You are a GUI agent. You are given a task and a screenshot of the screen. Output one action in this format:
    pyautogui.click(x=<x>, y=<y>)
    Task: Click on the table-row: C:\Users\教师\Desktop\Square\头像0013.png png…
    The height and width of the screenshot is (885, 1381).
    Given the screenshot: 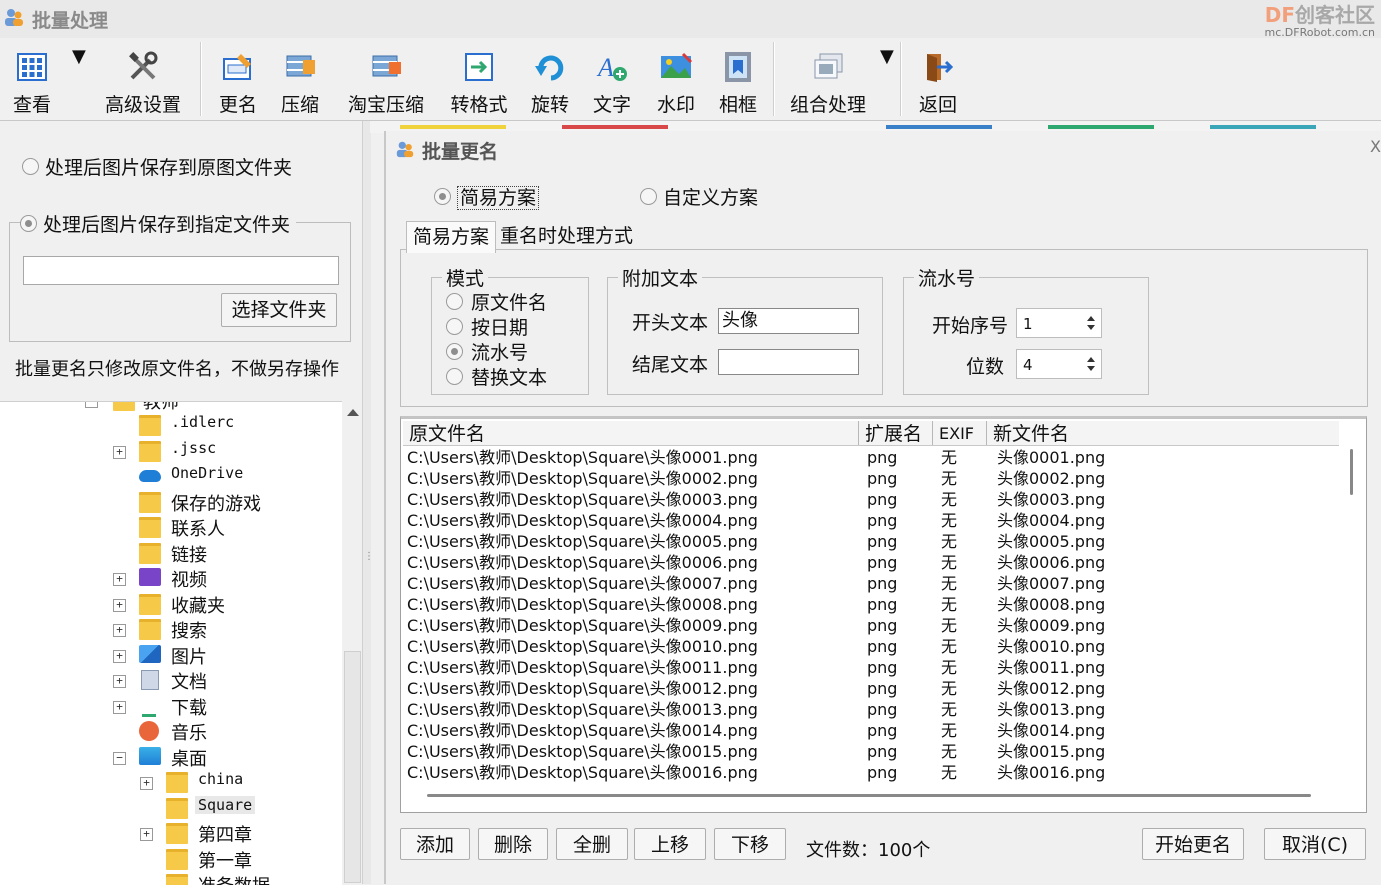 What is the action you would take?
    pyautogui.click(x=871, y=709)
    